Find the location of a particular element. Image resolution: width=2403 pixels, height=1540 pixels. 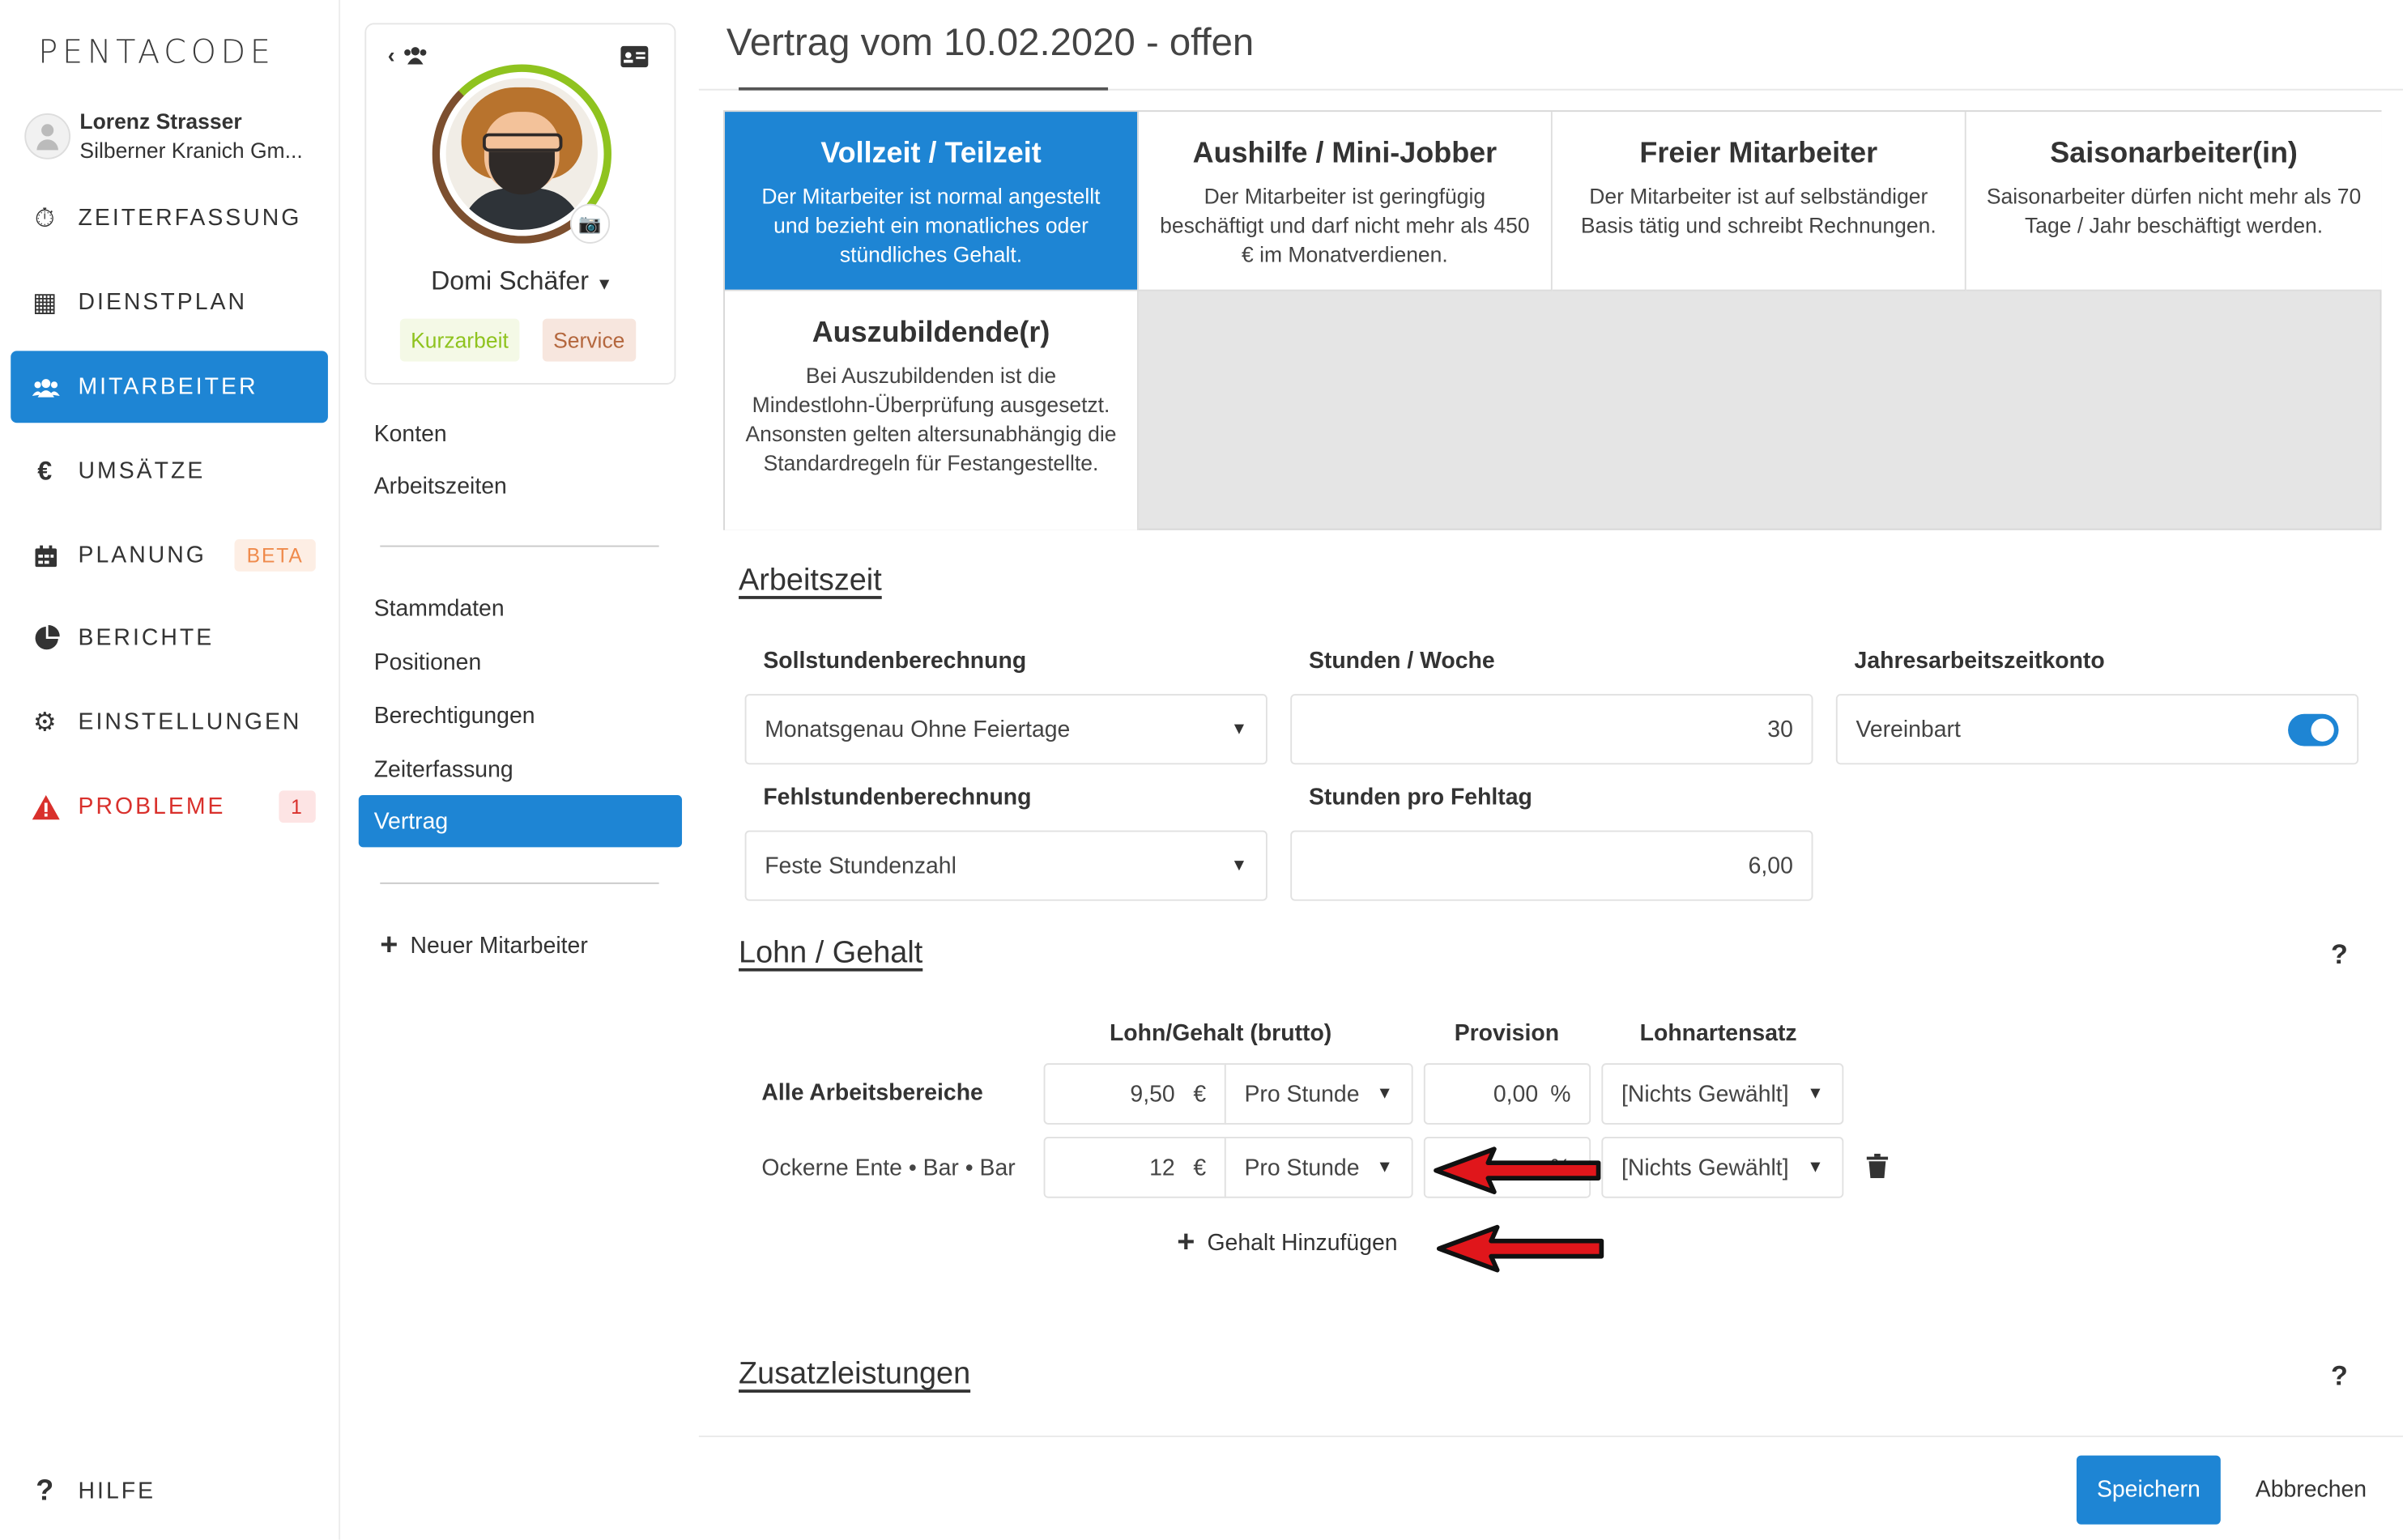

back-to-list-icon: ‹ is located at coordinates (408, 55).